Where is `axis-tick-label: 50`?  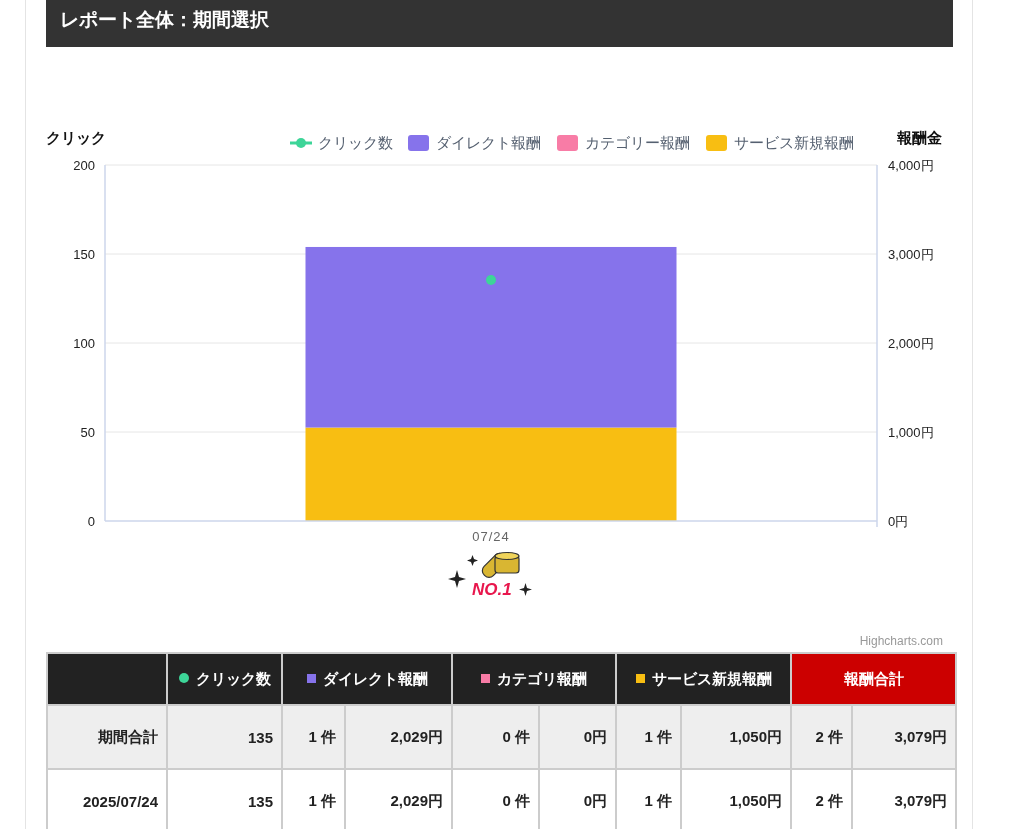
axis-tick-label: 50 is located at coordinates (87, 432).